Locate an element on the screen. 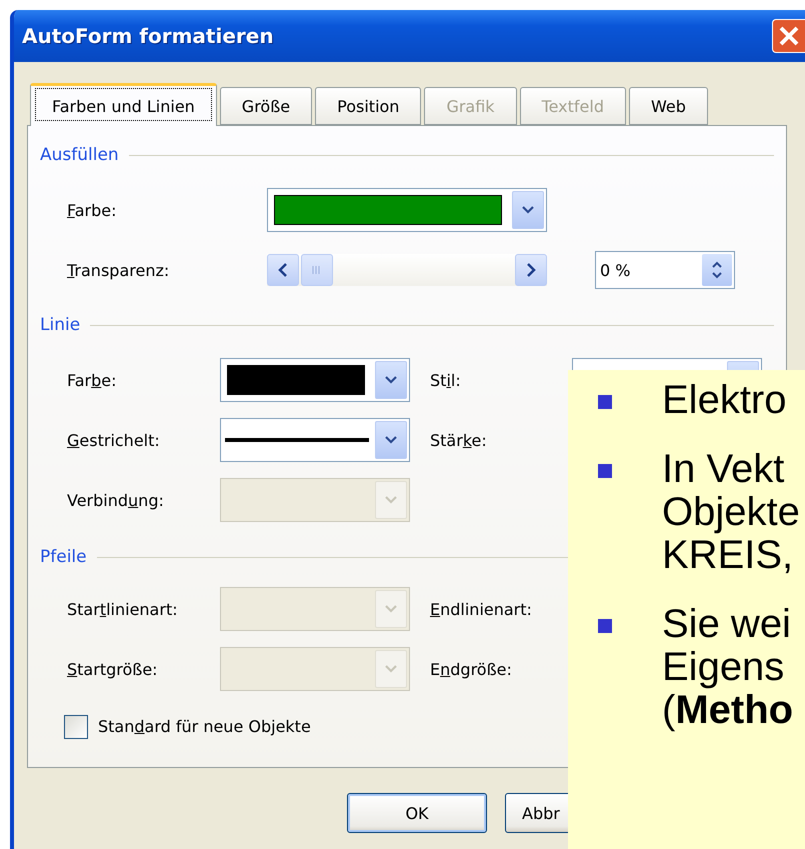  group-heading: Linie is located at coordinates (60, 325).